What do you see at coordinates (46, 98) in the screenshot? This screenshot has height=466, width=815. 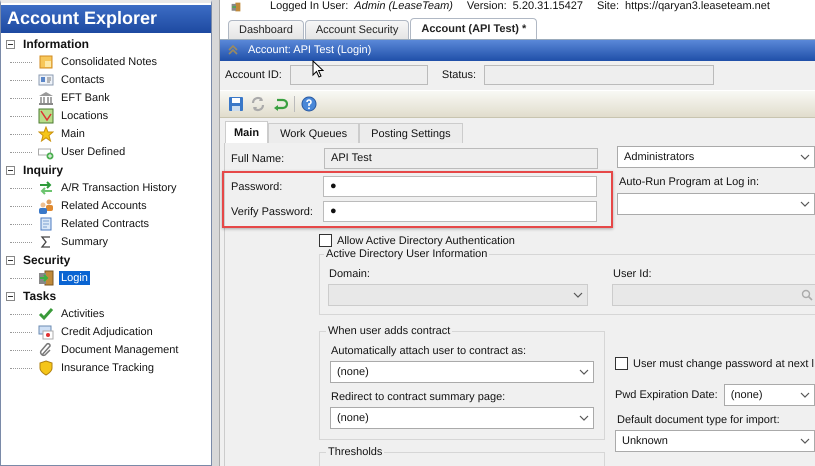 I see `bank-icon` at bounding box center [46, 98].